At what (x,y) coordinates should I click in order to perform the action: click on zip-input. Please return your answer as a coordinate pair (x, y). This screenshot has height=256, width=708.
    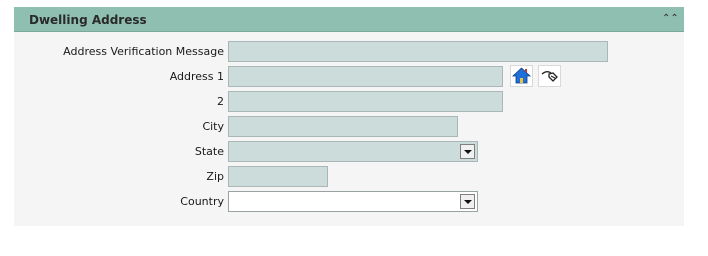
    Looking at the image, I should click on (278, 176).